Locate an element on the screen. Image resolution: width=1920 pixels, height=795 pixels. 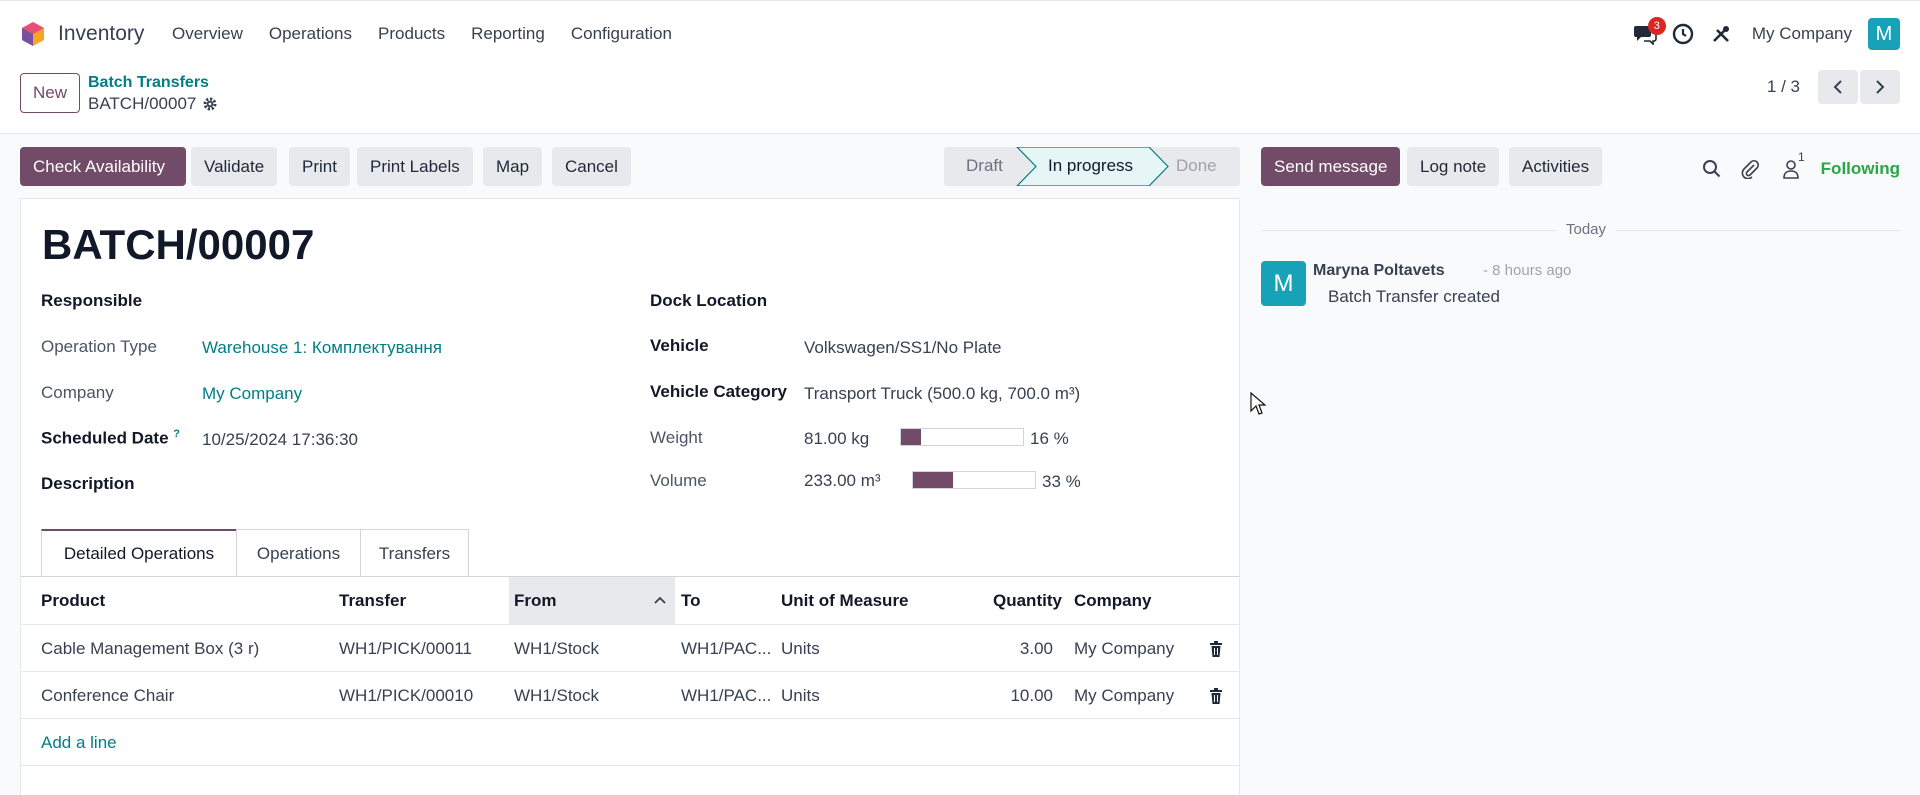
followers-icon: 1 is located at coordinates (1791, 168).